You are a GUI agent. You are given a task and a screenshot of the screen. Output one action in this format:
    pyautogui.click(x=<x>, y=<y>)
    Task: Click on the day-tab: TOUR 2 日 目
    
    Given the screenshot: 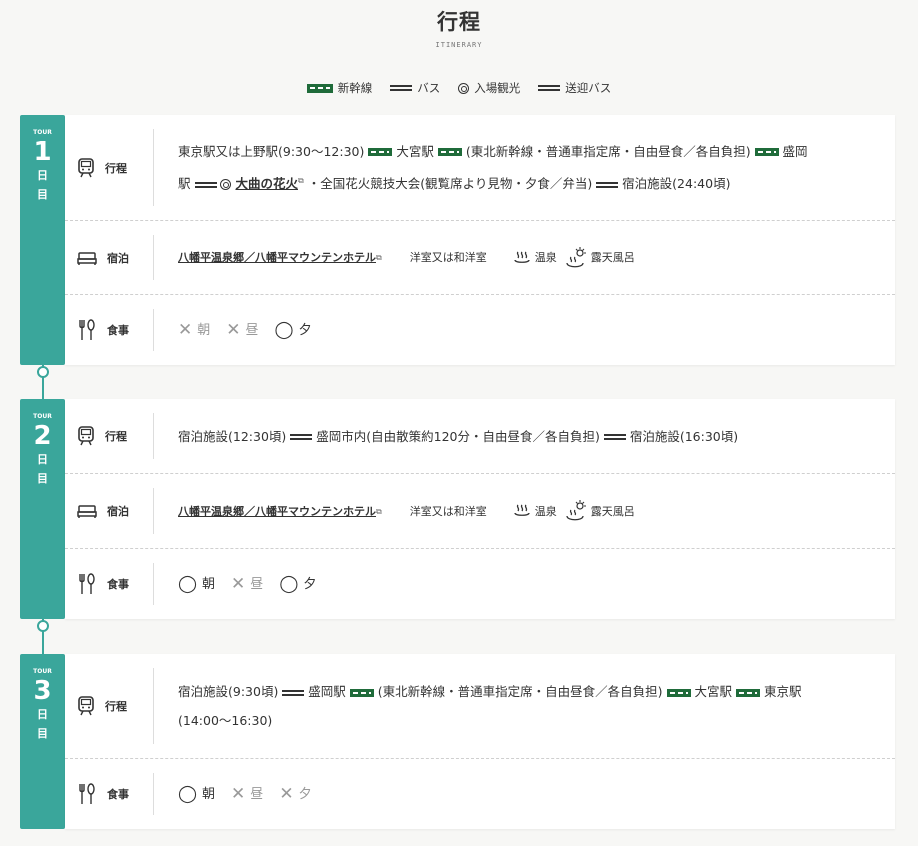 What is the action you would take?
    pyautogui.click(x=42, y=509)
    